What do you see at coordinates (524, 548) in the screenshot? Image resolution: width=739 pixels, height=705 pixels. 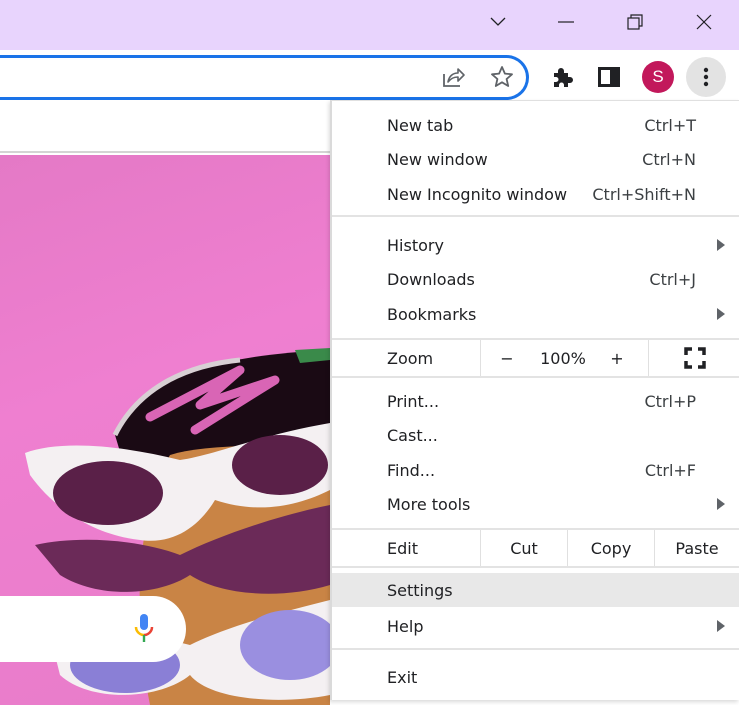 I see `cut-button: Cut` at bounding box center [524, 548].